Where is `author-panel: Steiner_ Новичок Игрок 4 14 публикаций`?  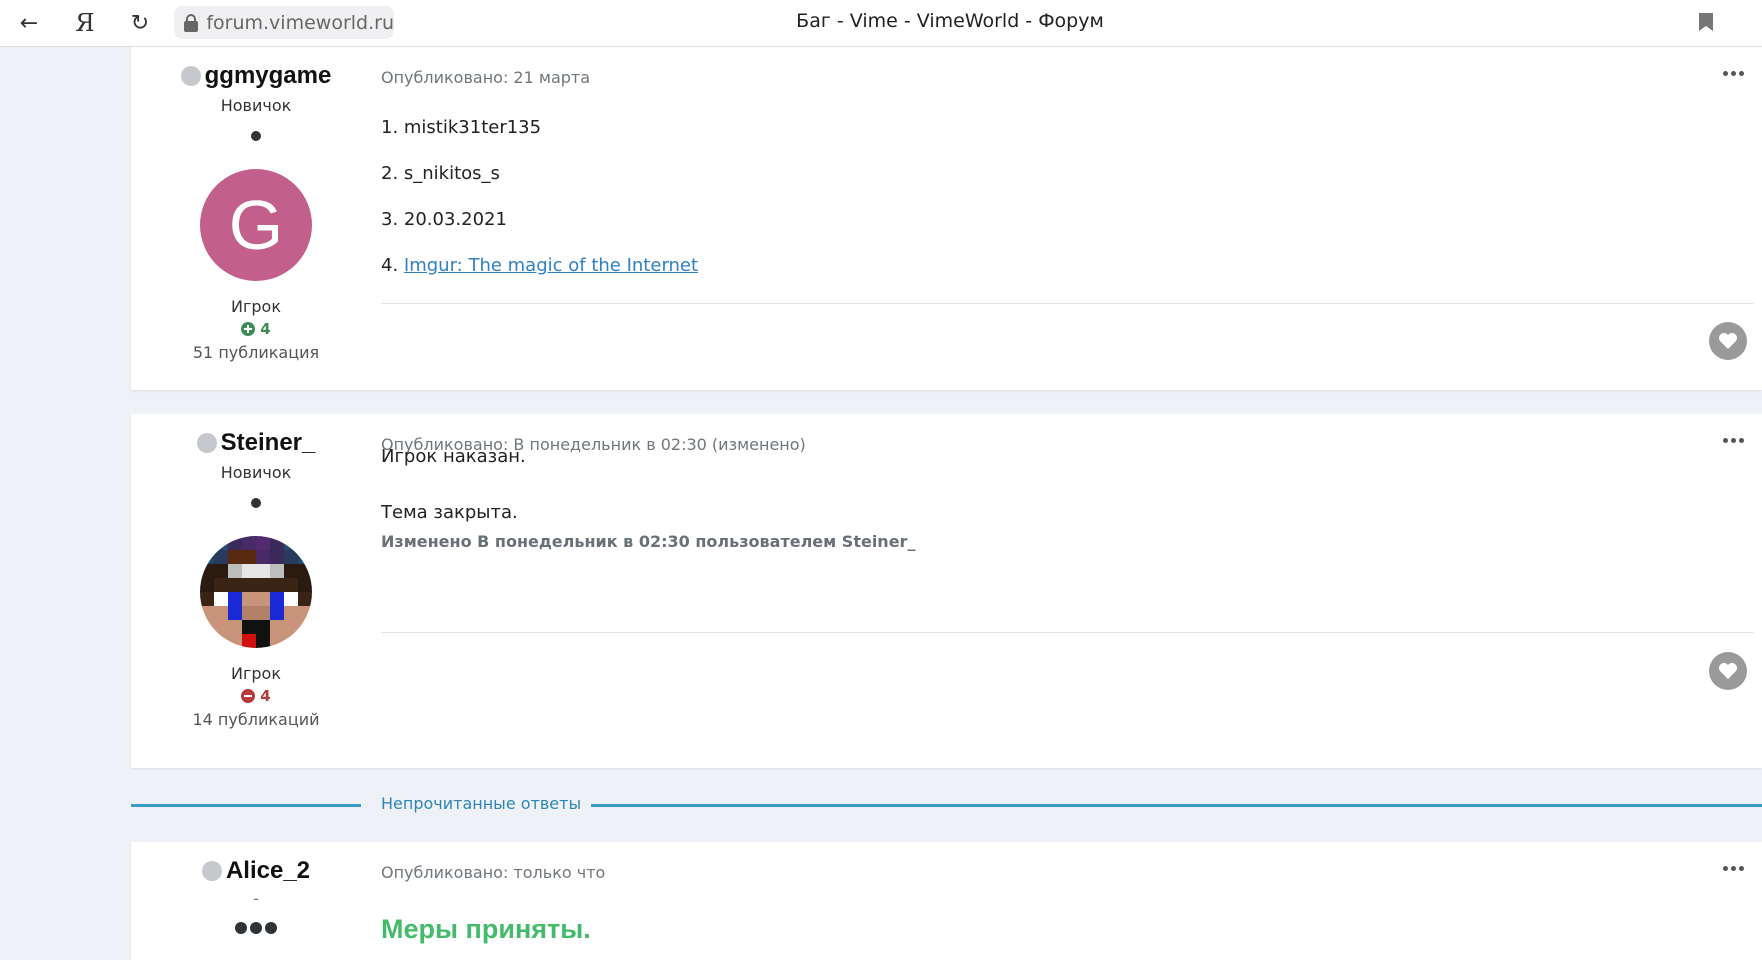 author-panel: Steiner_ Новичок Игрок 4 14 публикаций is located at coordinates (256, 571).